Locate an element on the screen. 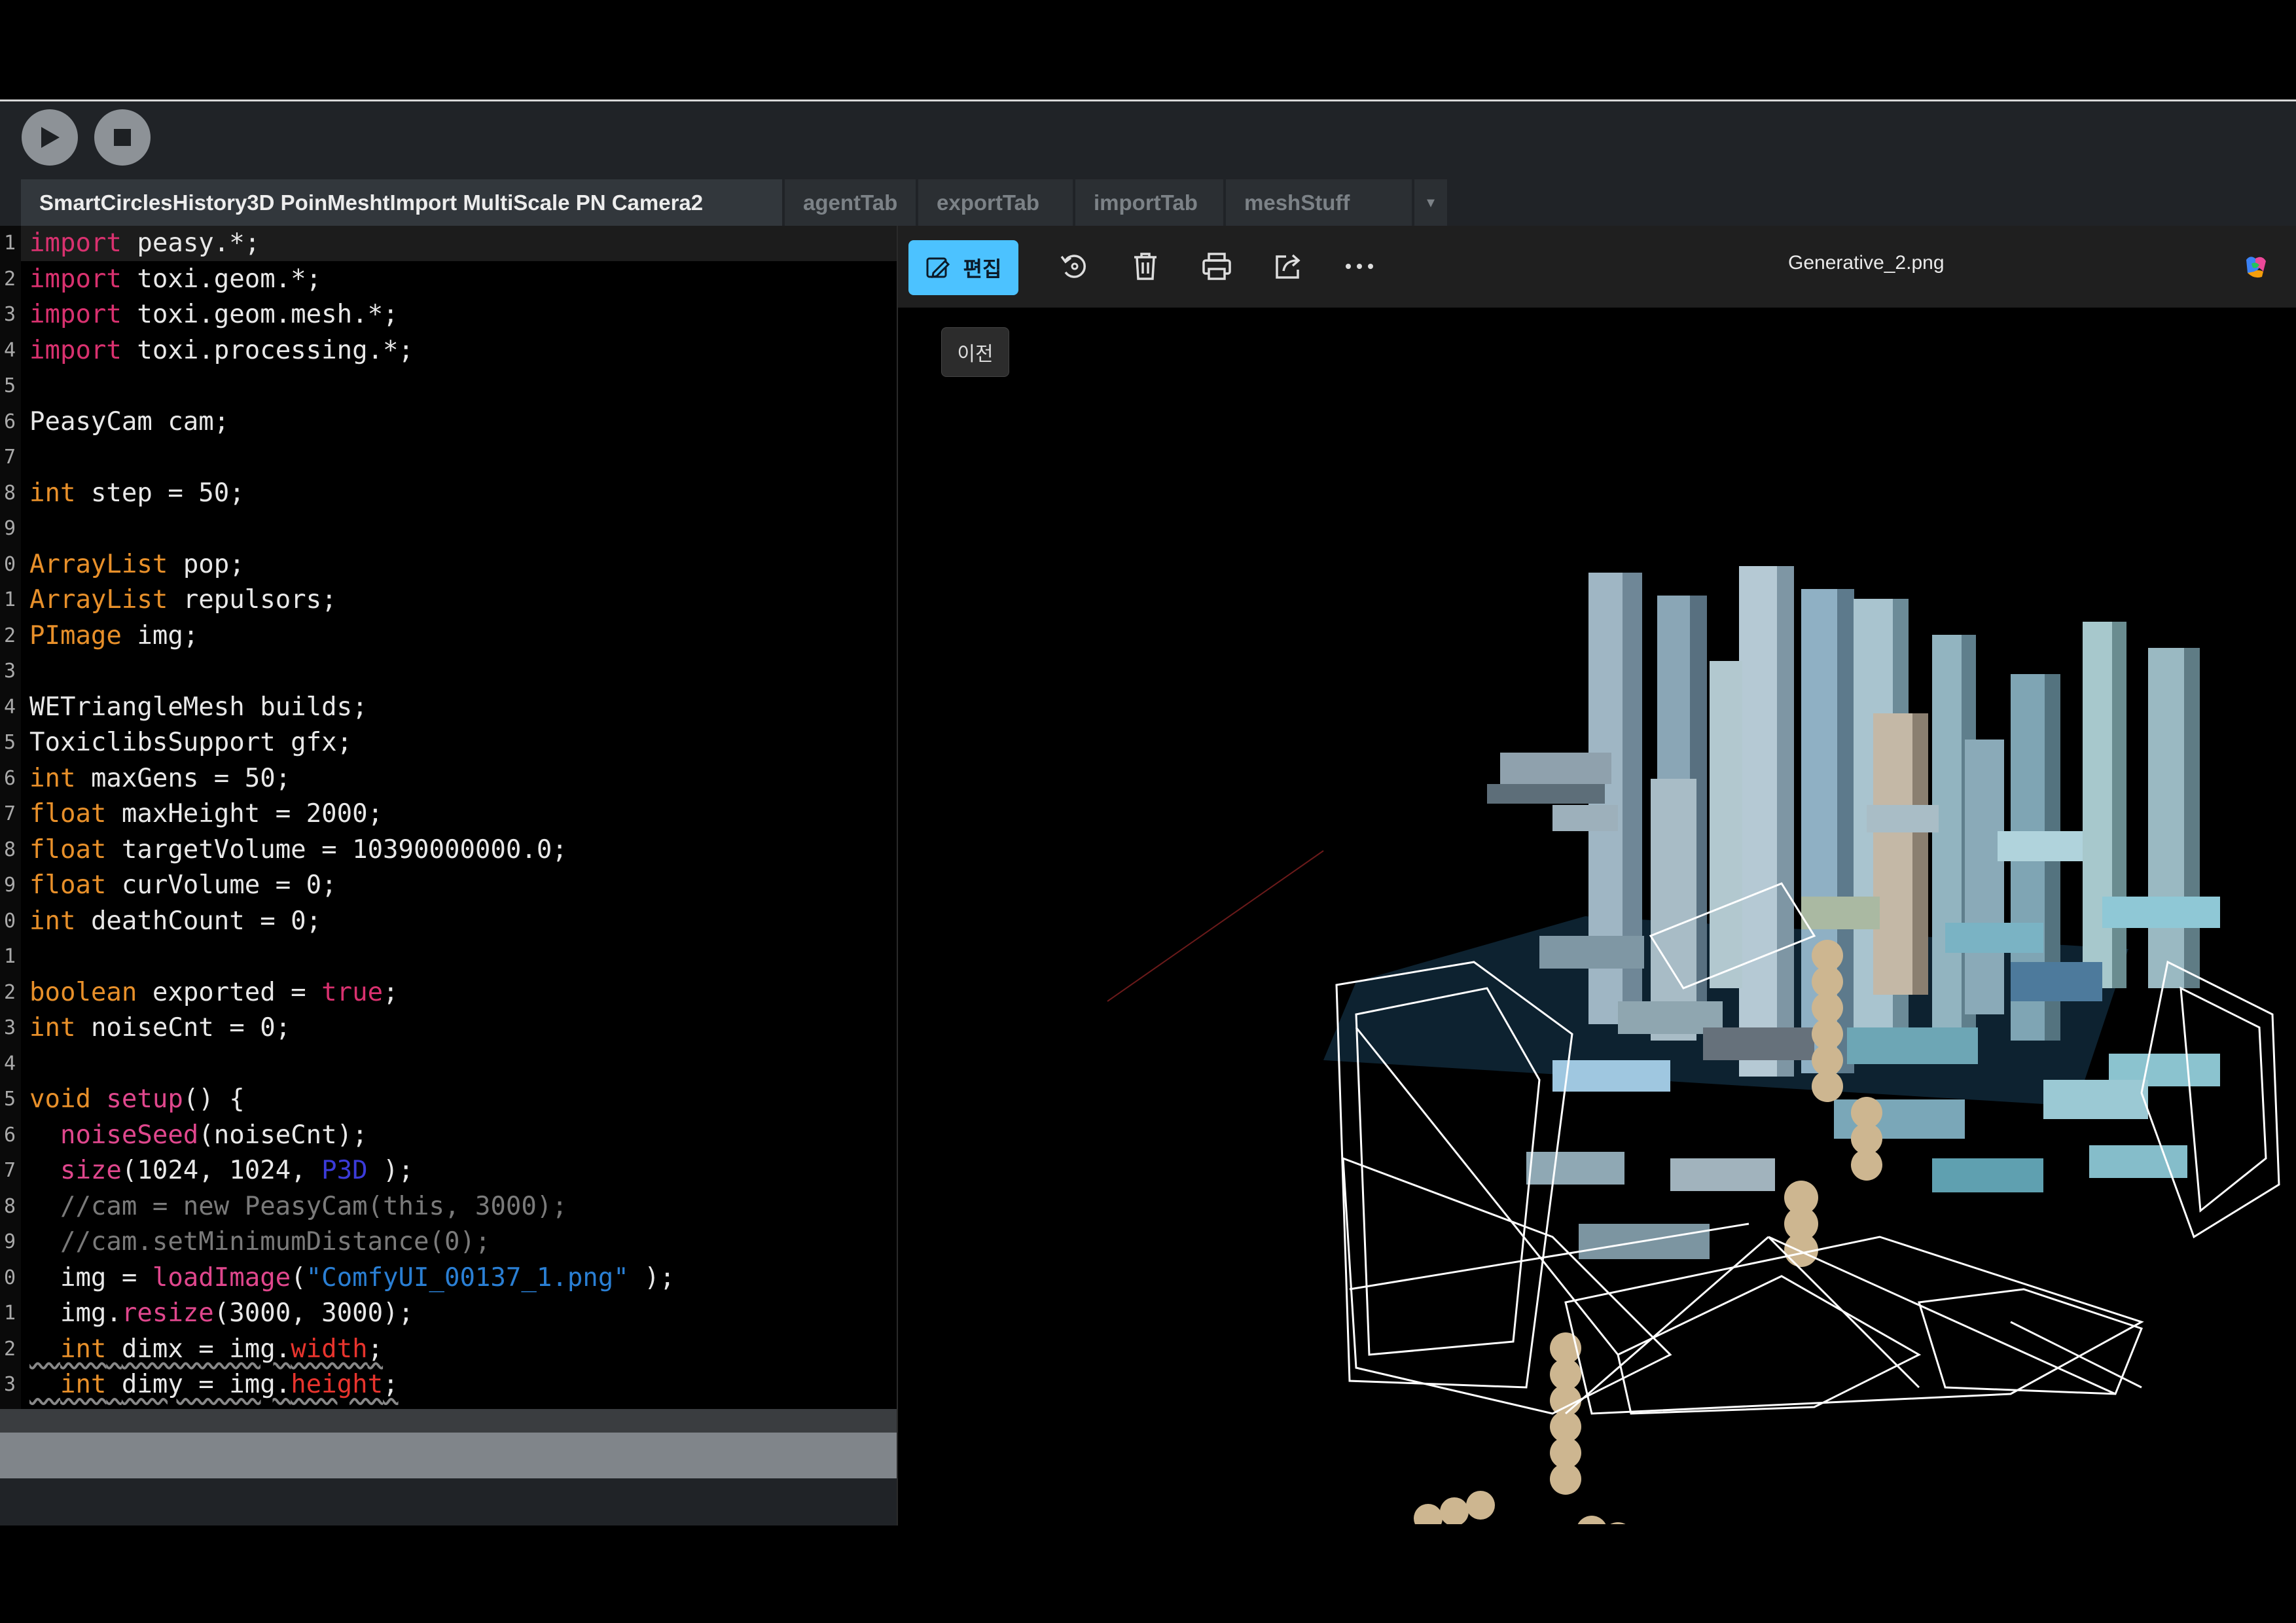 The image size is (2296, 1623). edit-image-icon is located at coordinates (938, 267).